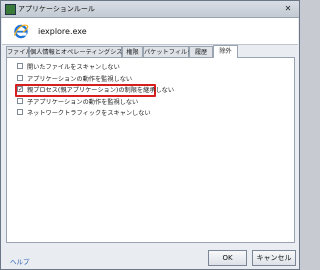 The height and width of the screenshot is (270, 320). I want to click on window-title: アプリケーションルール, so click(56, 9).